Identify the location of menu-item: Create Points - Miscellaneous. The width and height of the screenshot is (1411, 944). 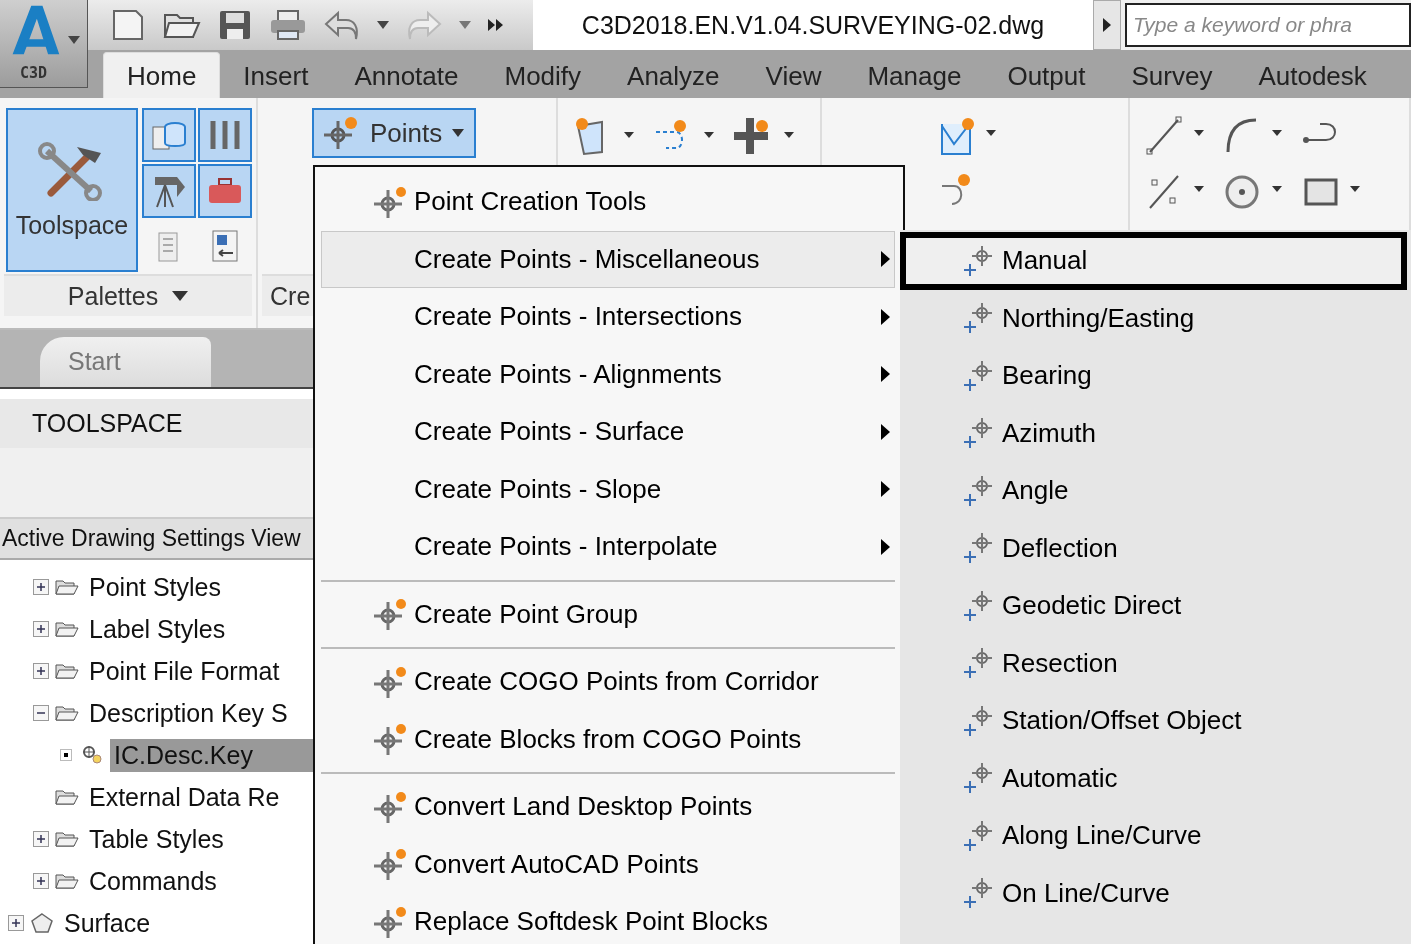
(608, 259).